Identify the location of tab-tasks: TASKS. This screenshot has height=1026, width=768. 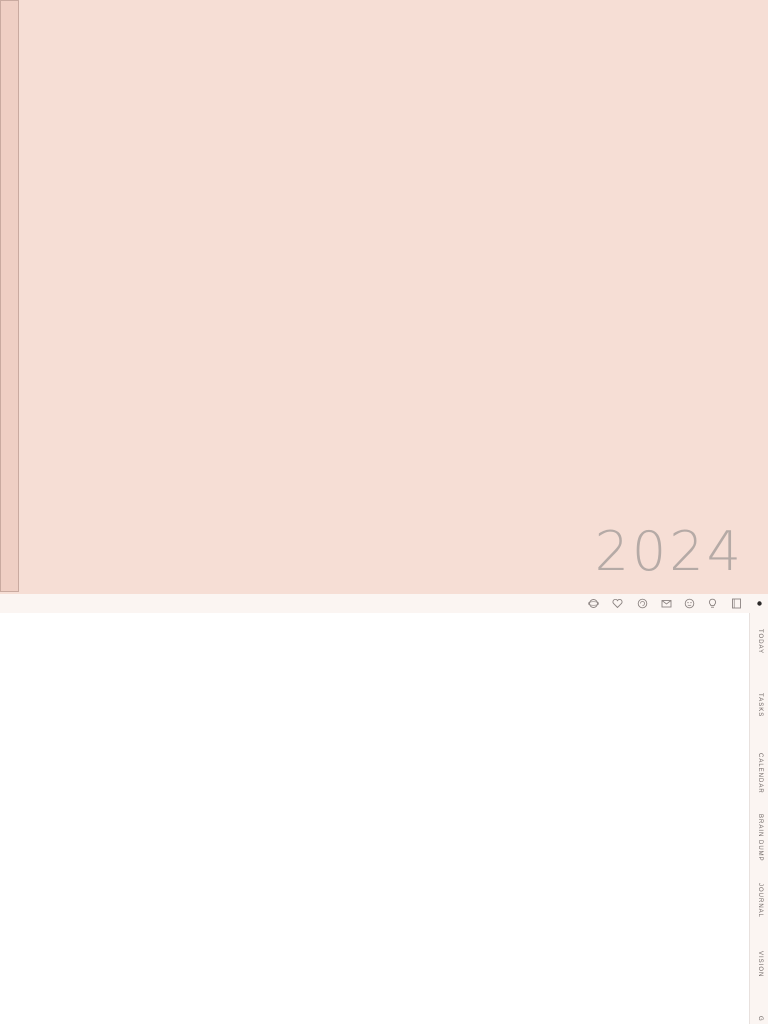
(759, 723).